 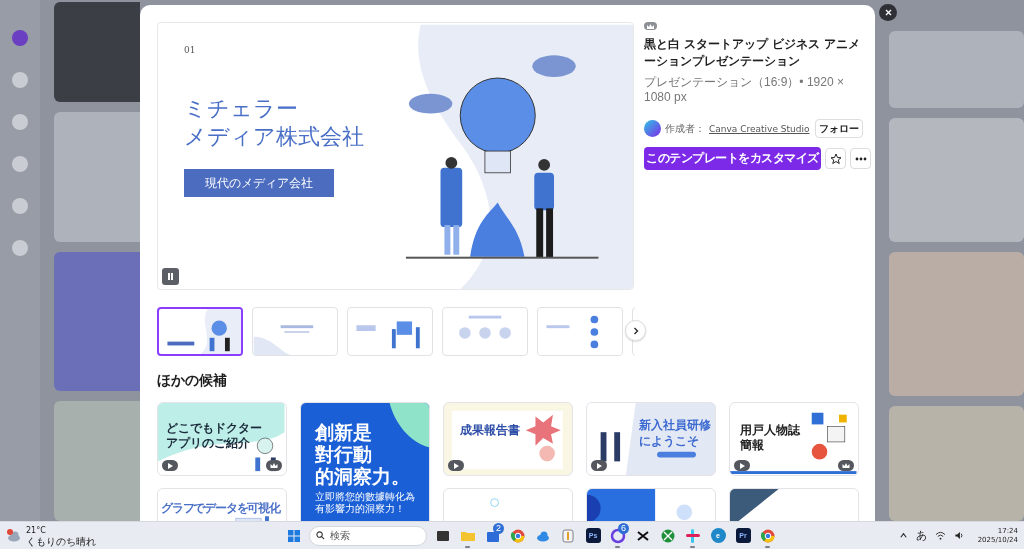 What do you see at coordinates (618, 535) in the screenshot?
I see `taskbar-app-button: 6` at bounding box center [618, 535].